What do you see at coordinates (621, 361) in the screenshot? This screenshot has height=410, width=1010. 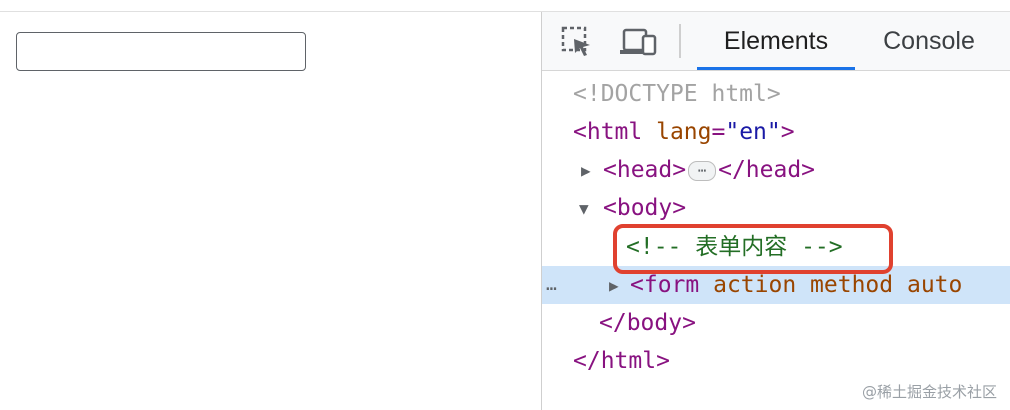 I see `html-close-tag: </html>` at bounding box center [621, 361].